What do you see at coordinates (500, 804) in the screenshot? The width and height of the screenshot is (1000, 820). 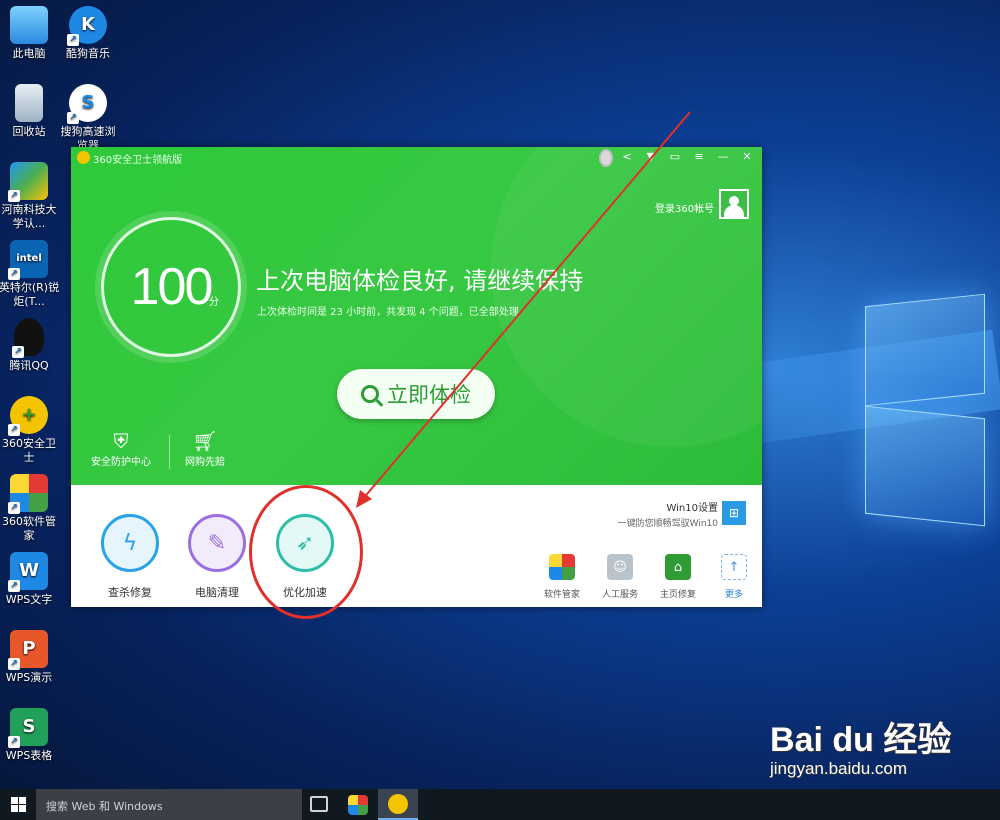 I see `taskbar: 搜索 Web 和 Windows` at bounding box center [500, 804].